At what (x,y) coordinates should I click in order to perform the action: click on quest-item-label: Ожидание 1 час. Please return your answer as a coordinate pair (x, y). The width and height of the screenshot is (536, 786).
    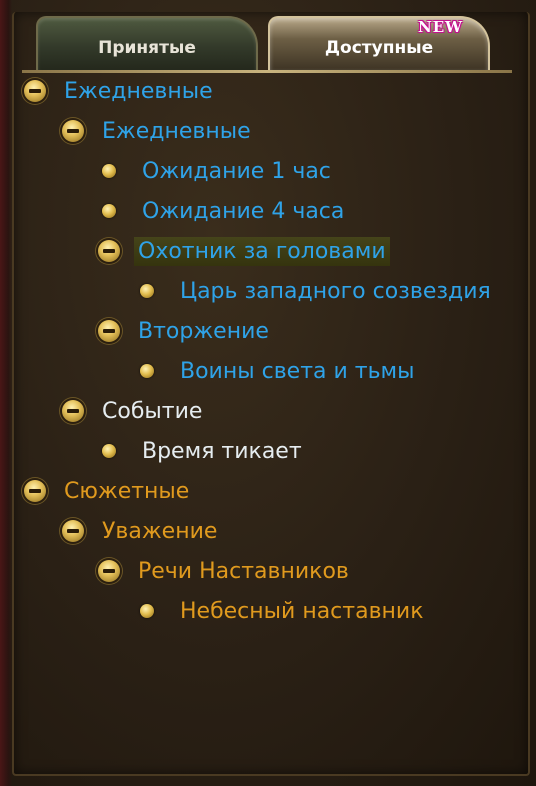
    Looking at the image, I should click on (236, 171).